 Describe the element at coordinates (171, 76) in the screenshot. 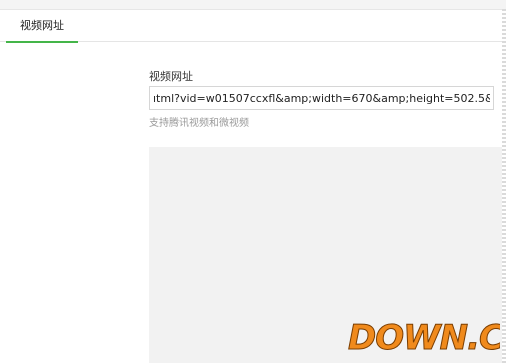

I see `video-url-field-label: 视频网址` at that location.